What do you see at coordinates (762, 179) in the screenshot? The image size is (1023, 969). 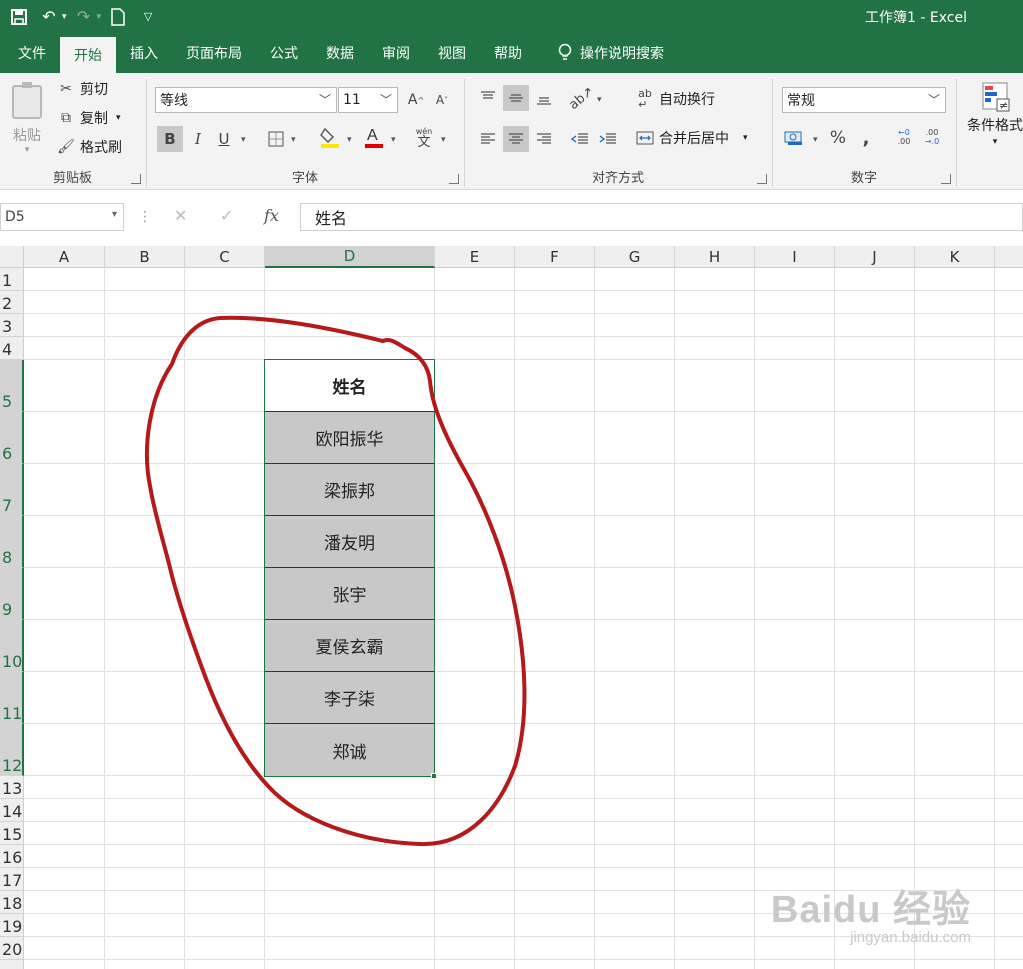 I see `alignment-launcher-icon` at bounding box center [762, 179].